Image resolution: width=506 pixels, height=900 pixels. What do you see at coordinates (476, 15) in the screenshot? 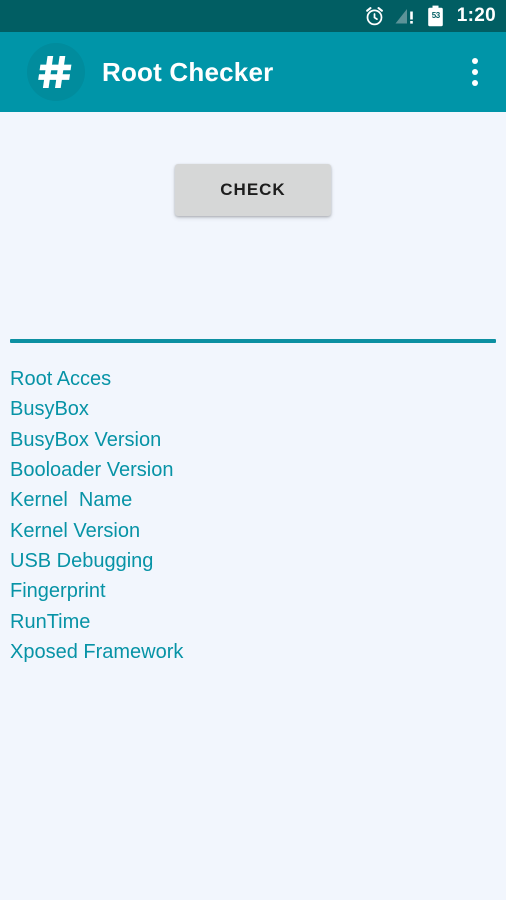
I see `clock-time: 1:20` at bounding box center [476, 15].